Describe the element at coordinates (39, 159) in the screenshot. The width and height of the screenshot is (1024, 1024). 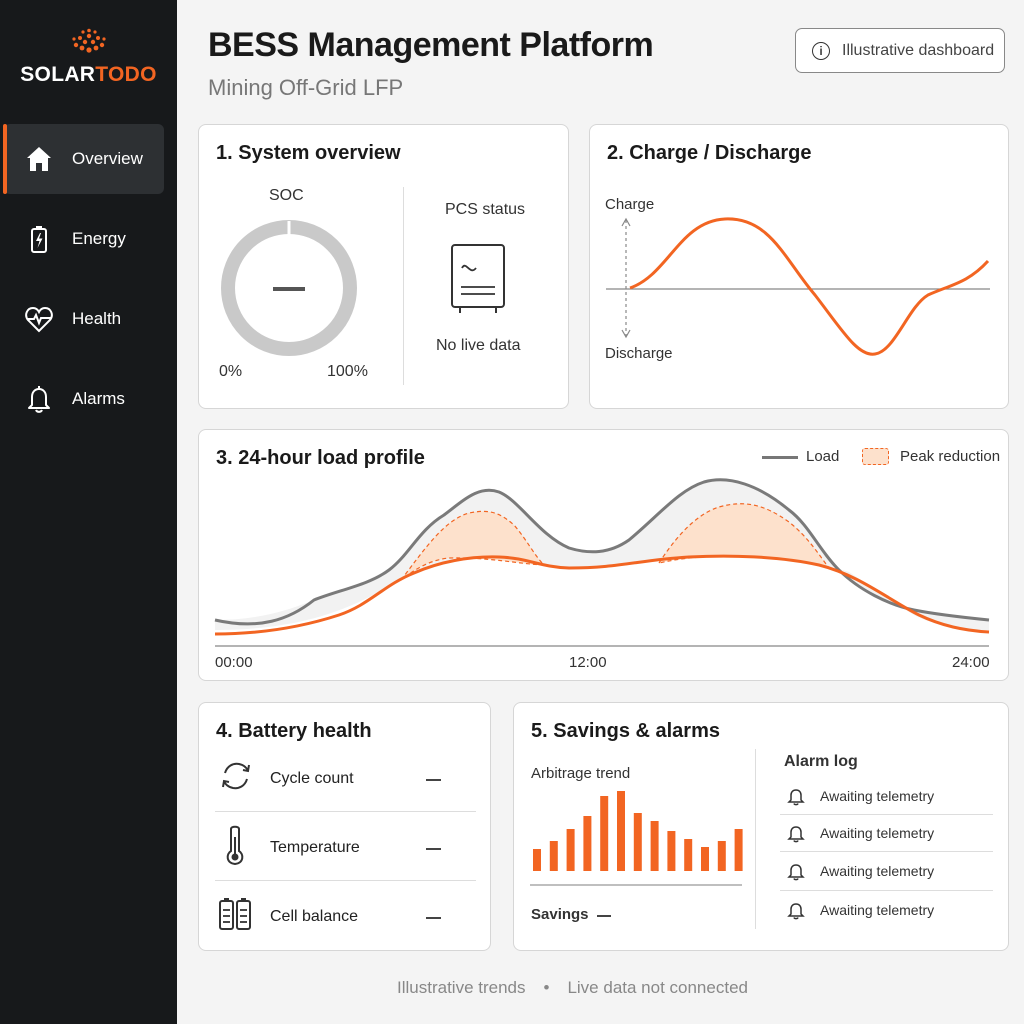
I see `home-icon` at that location.